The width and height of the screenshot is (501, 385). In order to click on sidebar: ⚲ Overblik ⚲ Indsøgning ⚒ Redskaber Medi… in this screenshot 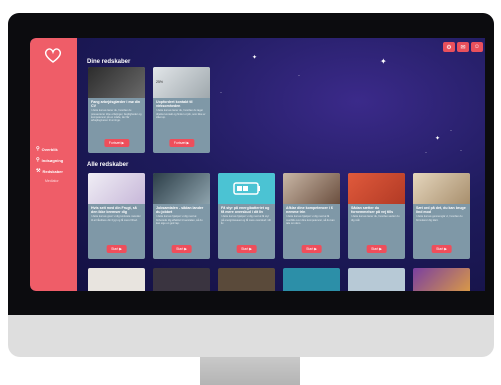, I will do `click(53, 164)`.